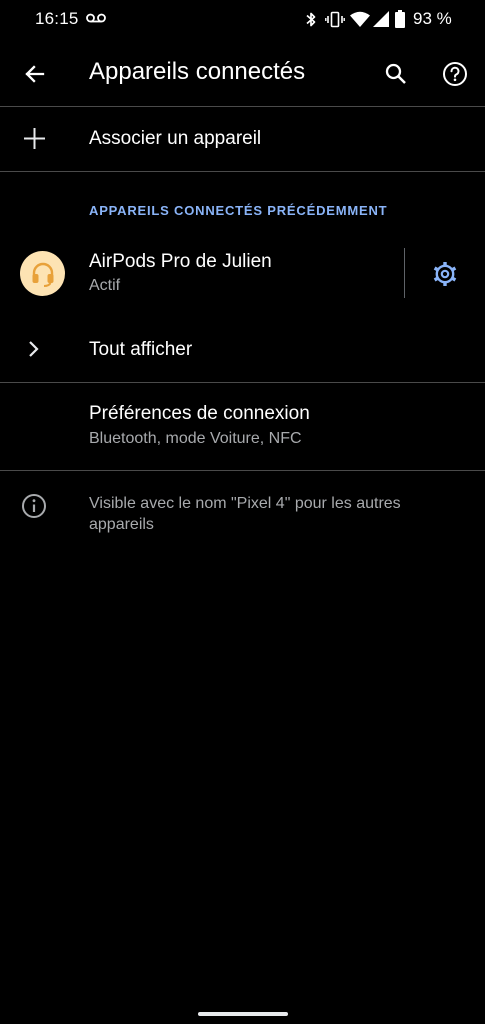 The width and height of the screenshot is (485, 1024). I want to click on device-status: Actif, so click(105, 285).